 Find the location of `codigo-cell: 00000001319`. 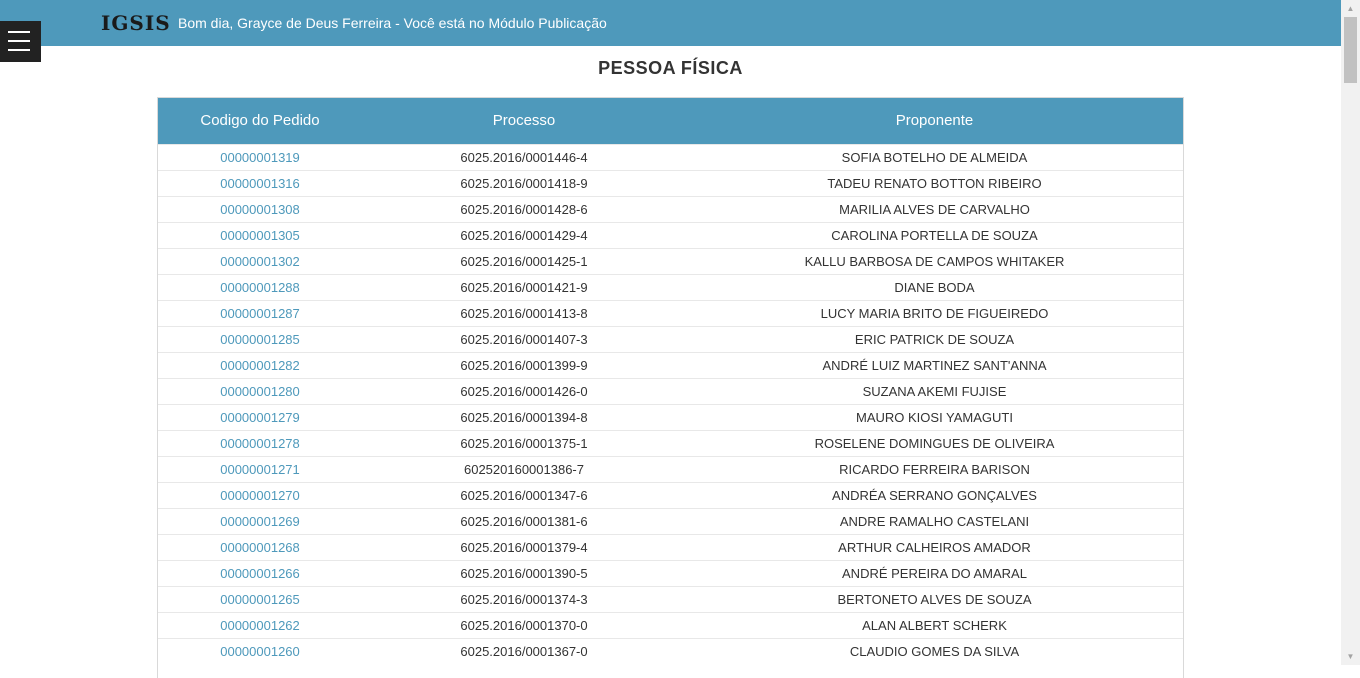

codigo-cell: 00000001319 is located at coordinates (260, 156).